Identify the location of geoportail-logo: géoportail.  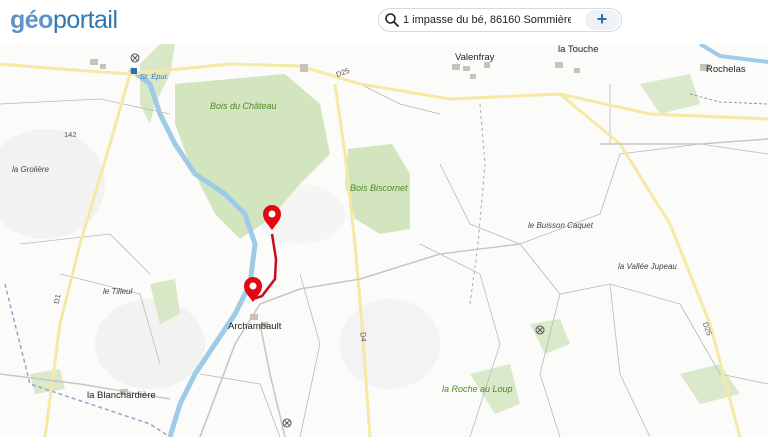
(64, 20).